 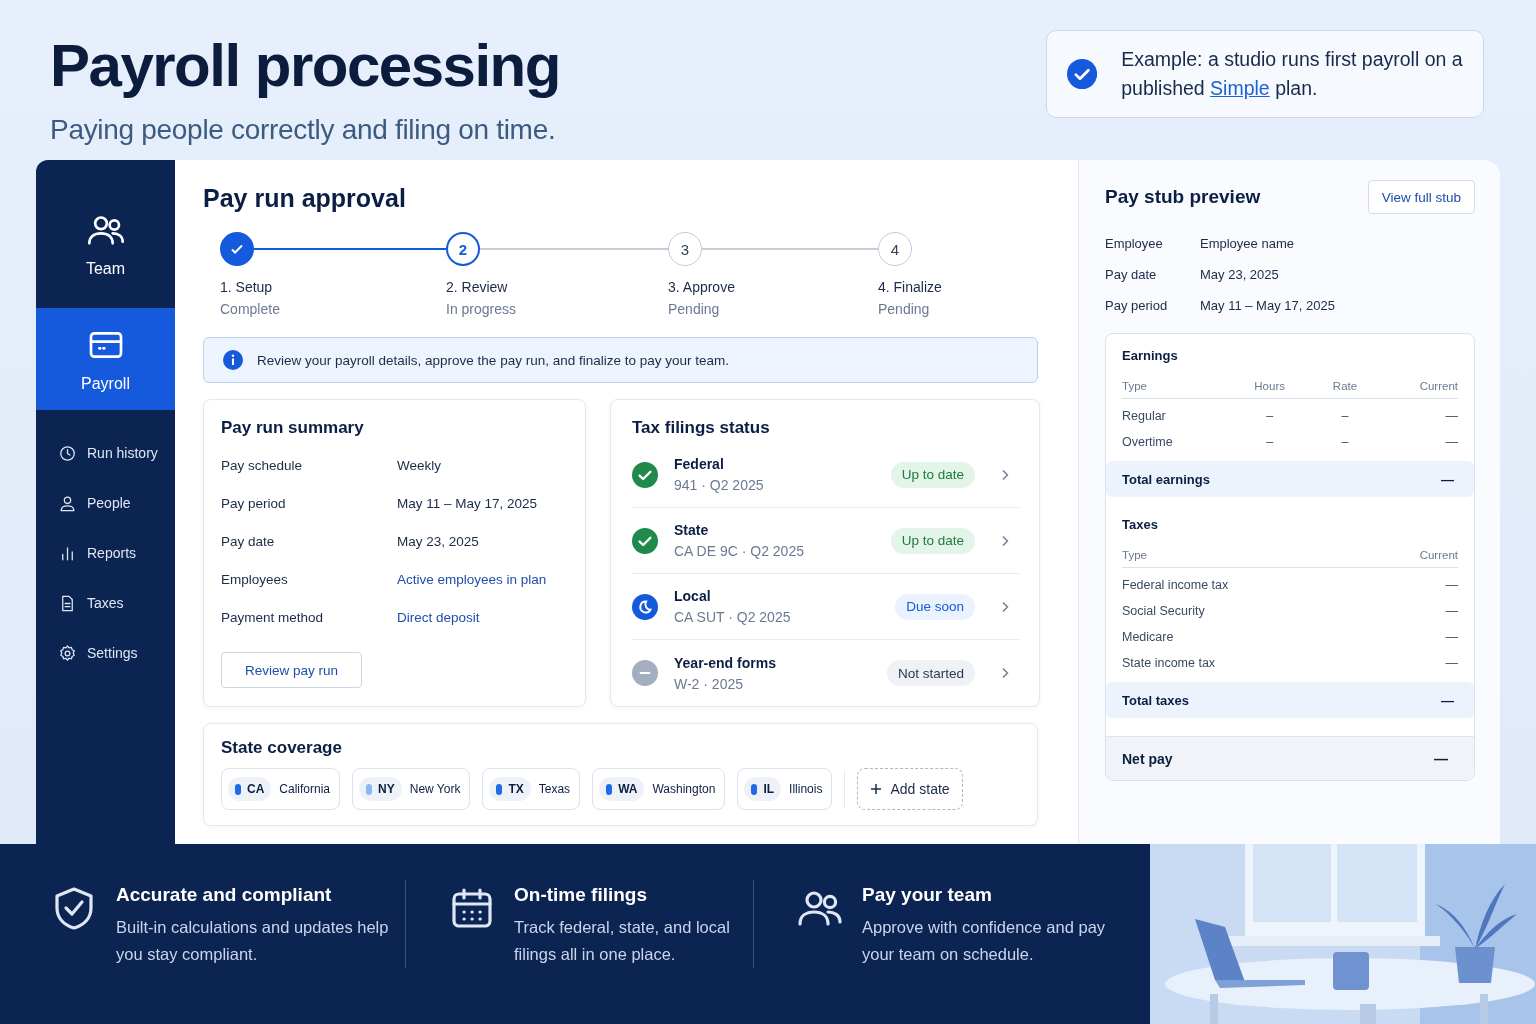 What do you see at coordinates (531, 789) in the screenshot?
I see `state-chip: TX Texas` at bounding box center [531, 789].